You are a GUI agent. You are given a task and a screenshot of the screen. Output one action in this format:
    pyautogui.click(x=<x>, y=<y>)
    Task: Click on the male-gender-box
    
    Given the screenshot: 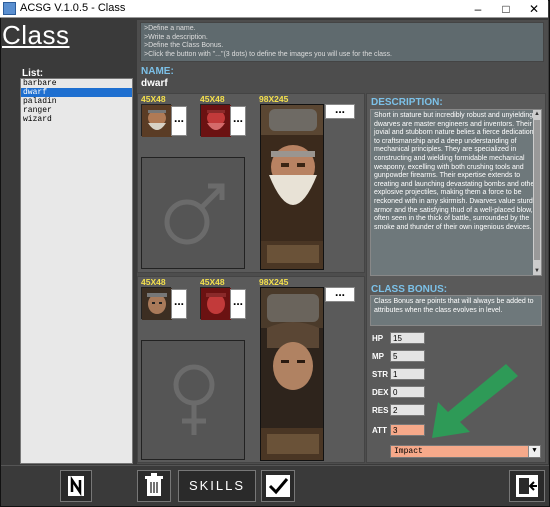 What is the action you would take?
    pyautogui.click(x=193, y=213)
    